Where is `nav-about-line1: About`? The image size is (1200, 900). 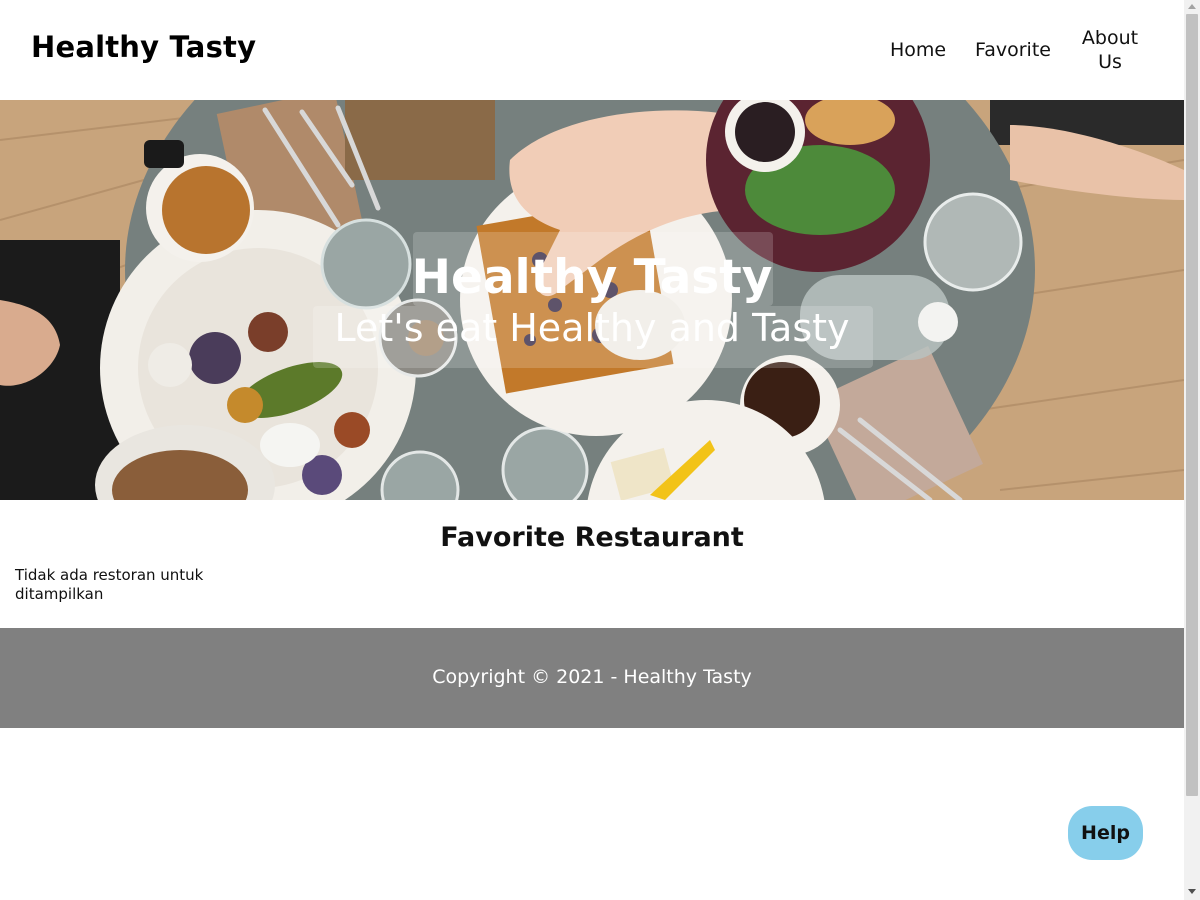
nav-about-line1: About is located at coordinates (1110, 38).